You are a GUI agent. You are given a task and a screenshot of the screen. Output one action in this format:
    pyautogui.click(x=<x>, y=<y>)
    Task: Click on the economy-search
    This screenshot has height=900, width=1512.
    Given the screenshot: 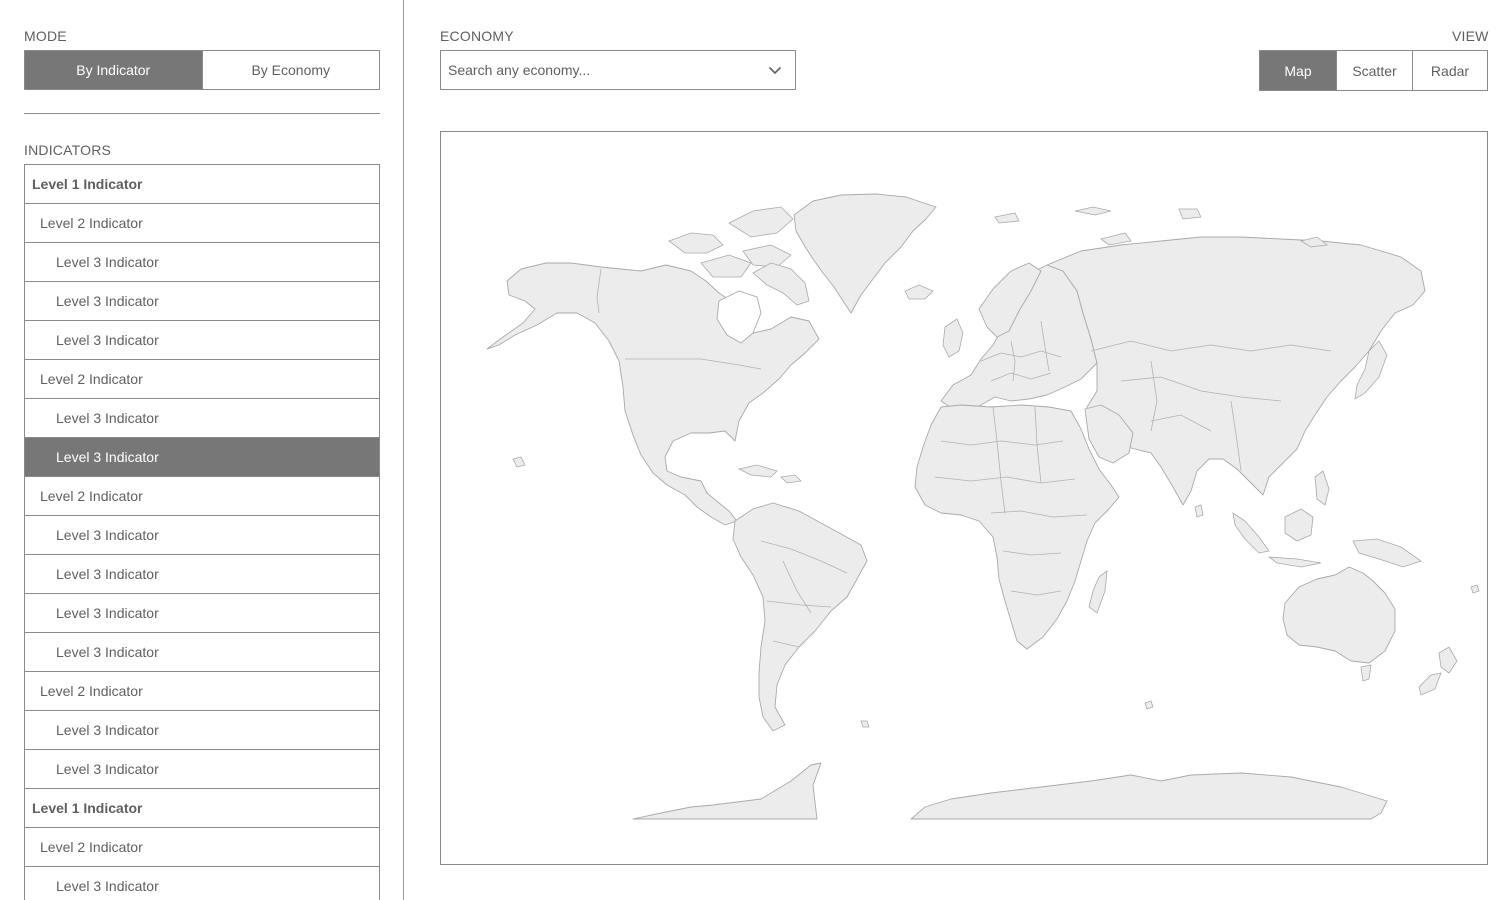 What is the action you would take?
    pyautogui.click(x=618, y=70)
    